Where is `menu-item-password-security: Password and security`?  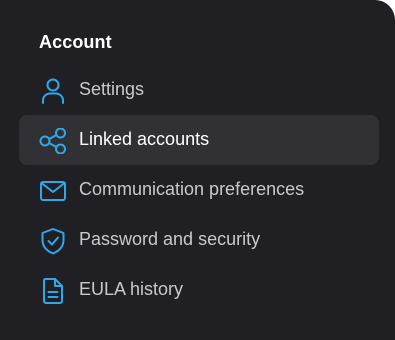 menu-item-password-security: Password and security is located at coordinates (199, 240).